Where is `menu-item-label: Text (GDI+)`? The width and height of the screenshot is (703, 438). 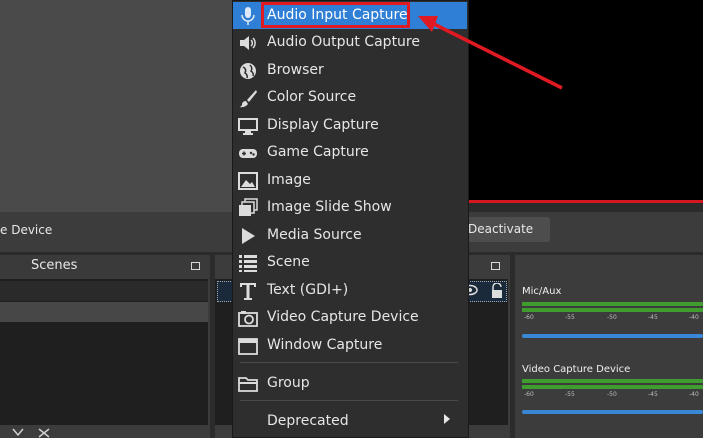 menu-item-label: Text (GDI+) is located at coordinates (308, 290).